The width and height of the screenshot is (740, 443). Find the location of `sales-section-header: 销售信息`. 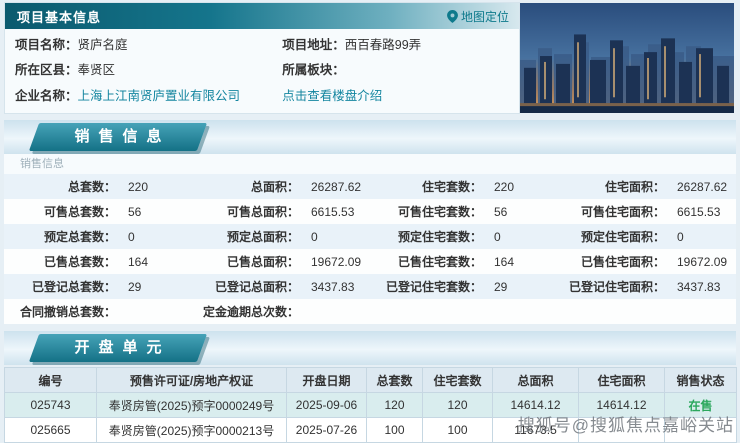

sales-section-header: 销售信息 is located at coordinates (118, 137).